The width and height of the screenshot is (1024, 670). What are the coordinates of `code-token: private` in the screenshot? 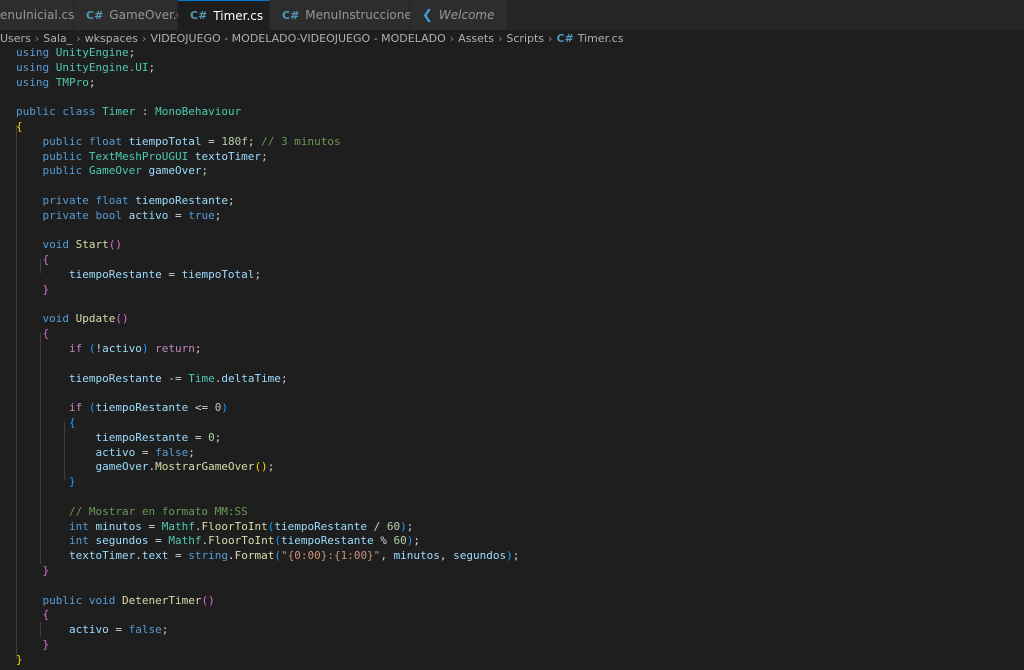 It's located at (69, 200).